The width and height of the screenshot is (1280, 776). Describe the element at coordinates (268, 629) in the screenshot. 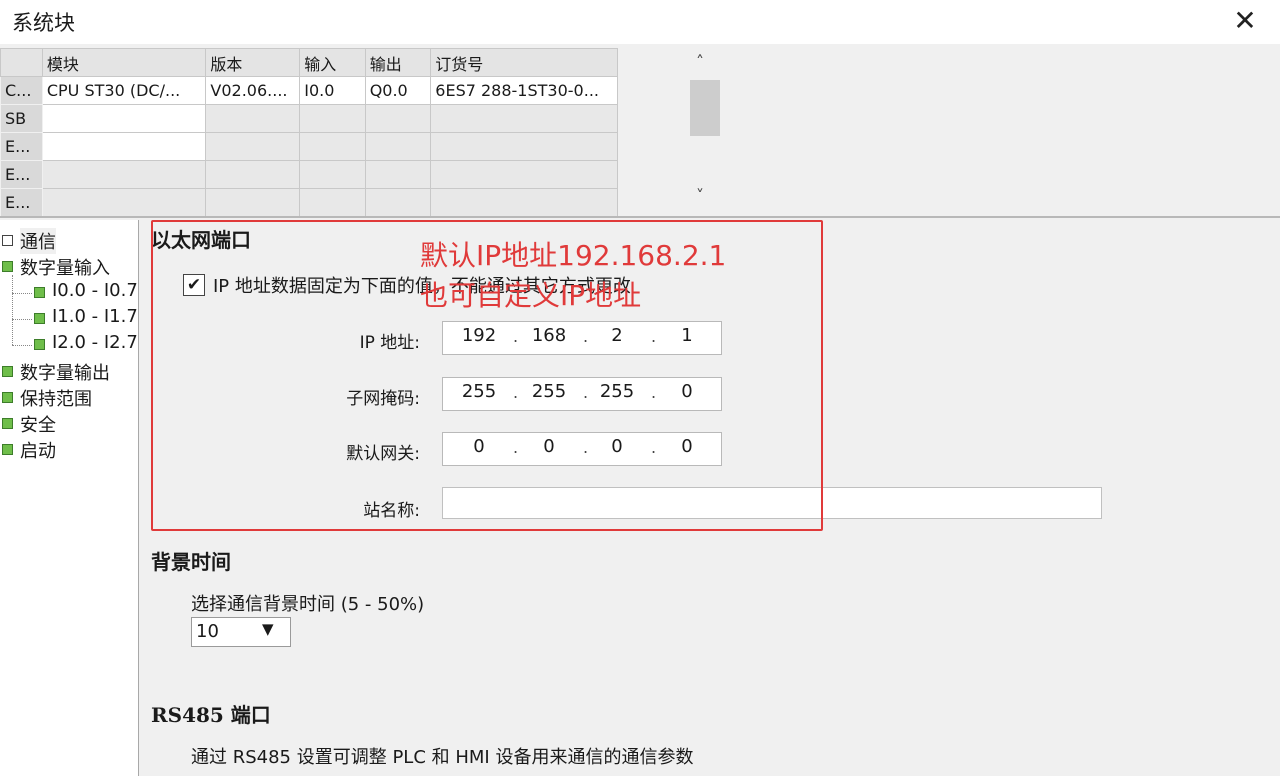

I see `chevron-down-icon: ▼` at that location.